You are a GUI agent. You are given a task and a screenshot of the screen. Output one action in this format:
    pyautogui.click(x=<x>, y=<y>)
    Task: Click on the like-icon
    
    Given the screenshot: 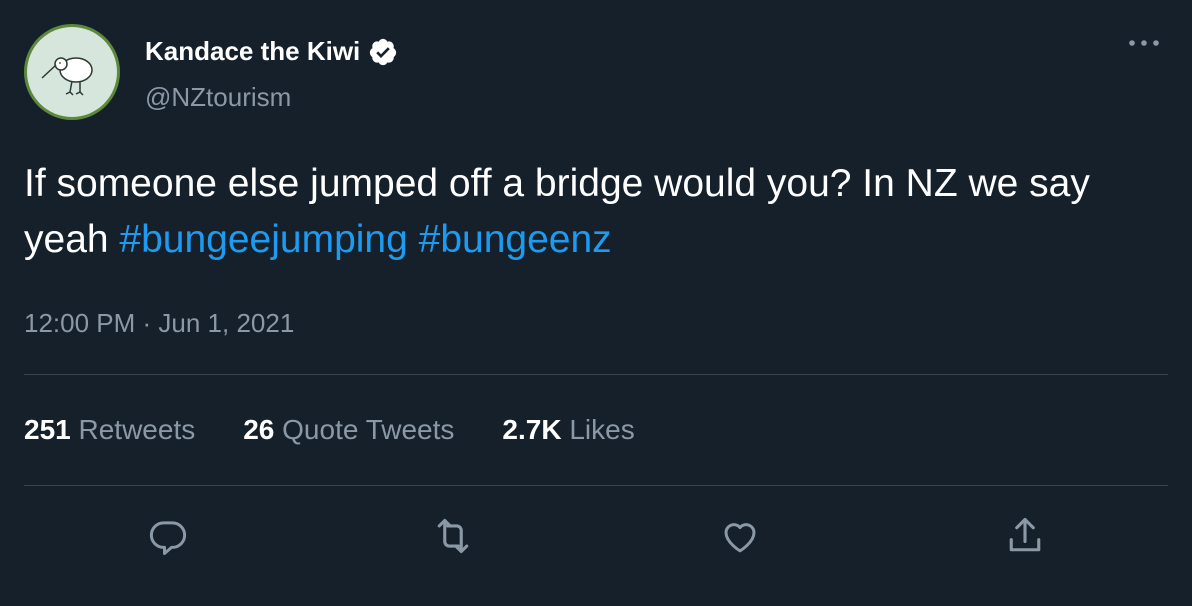 What is the action you would take?
    pyautogui.click(x=740, y=538)
    